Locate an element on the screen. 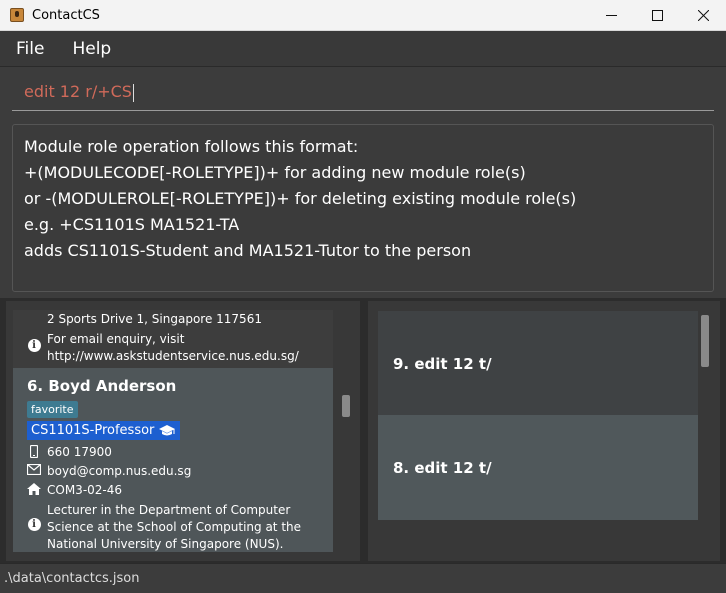 This screenshot has height=593, width=726. tag-badge: favorite is located at coordinates (52, 409).